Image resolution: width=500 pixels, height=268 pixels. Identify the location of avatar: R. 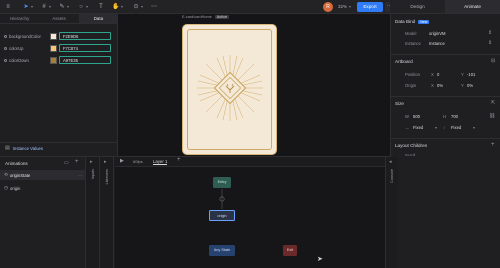
(328, 7).